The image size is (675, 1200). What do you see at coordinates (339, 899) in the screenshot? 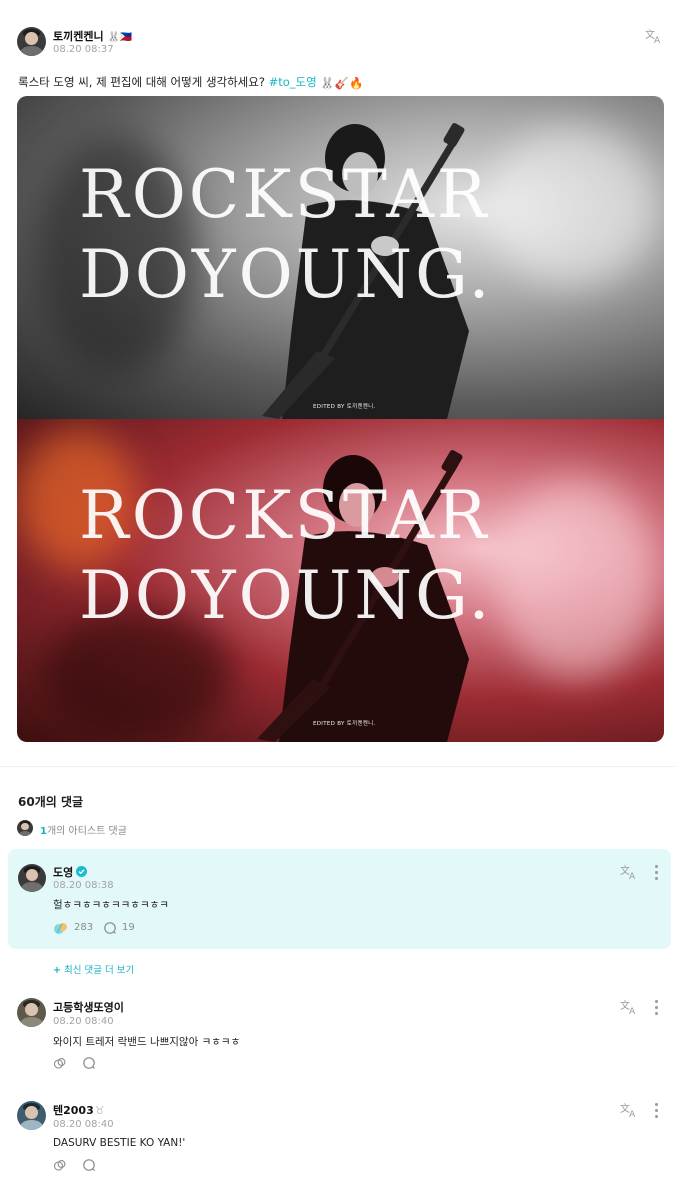
I see `artist-comment-card: 도영 08.20 08:38 헐ㅎㅋㅎㅋㅎㅋㅋㅎㅋㅎㅋ 283 19 文 A` at bounding box center [339, 899].